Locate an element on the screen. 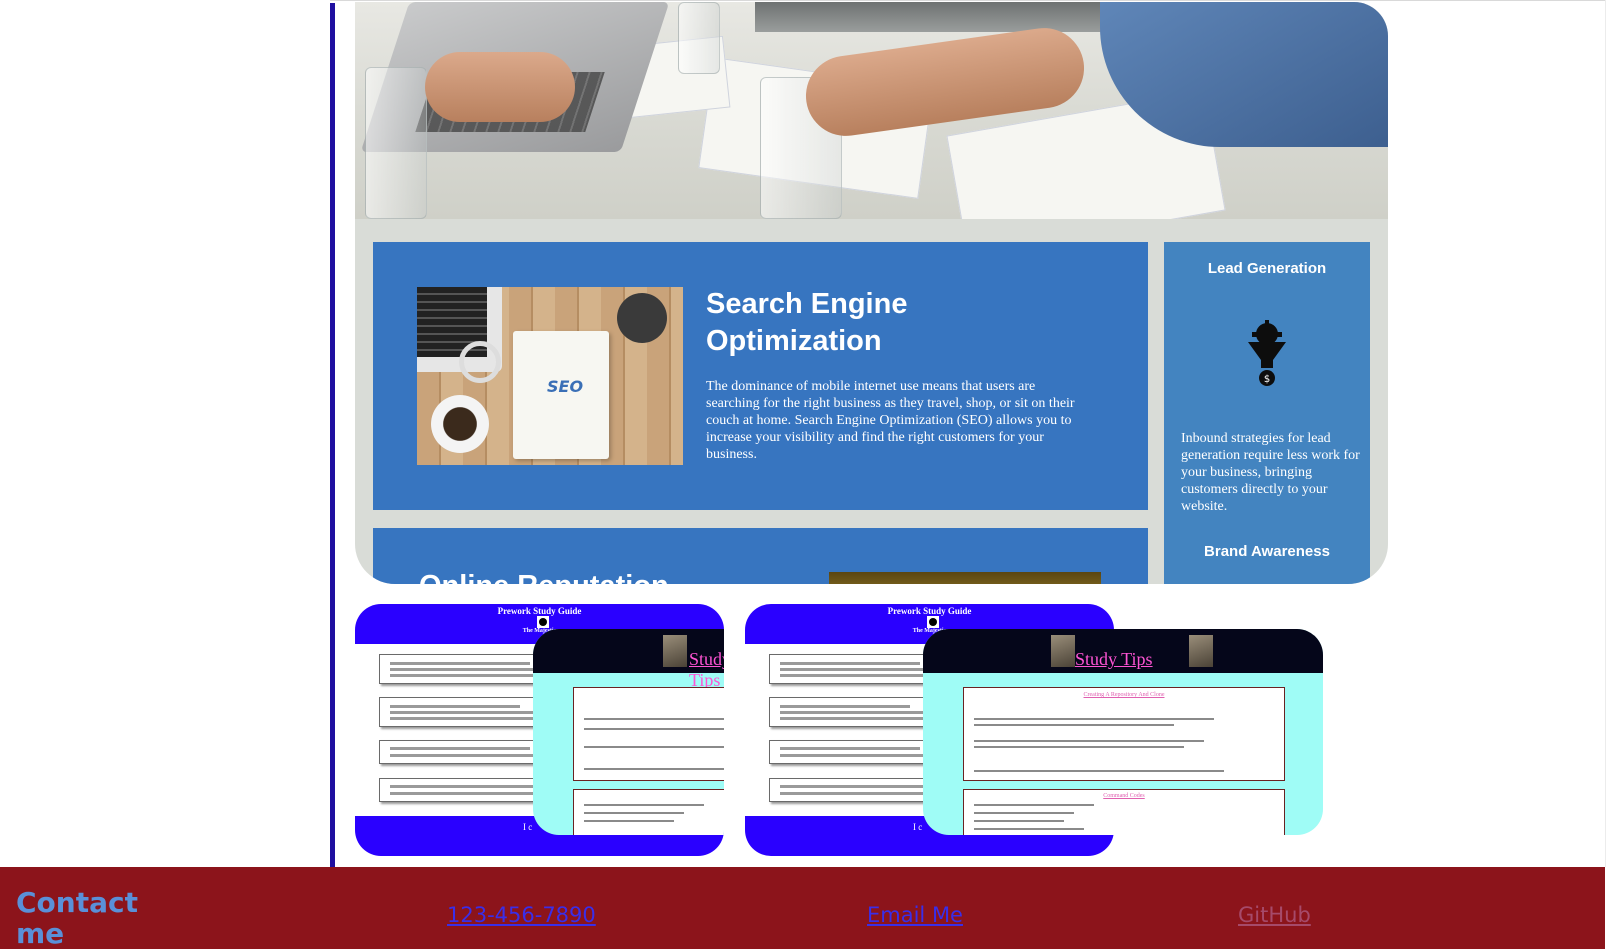 This screenshot has height=950, width=1612. online-reputation-section: Online Reputation is located at coordinates (760, 556).